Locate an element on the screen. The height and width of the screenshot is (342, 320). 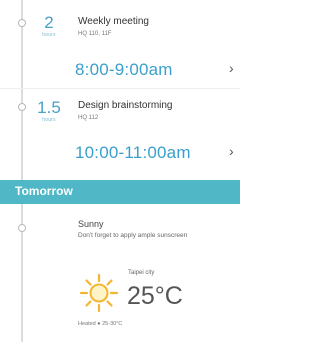
duration-value: 1.5 is located at coordinates (49, 107).